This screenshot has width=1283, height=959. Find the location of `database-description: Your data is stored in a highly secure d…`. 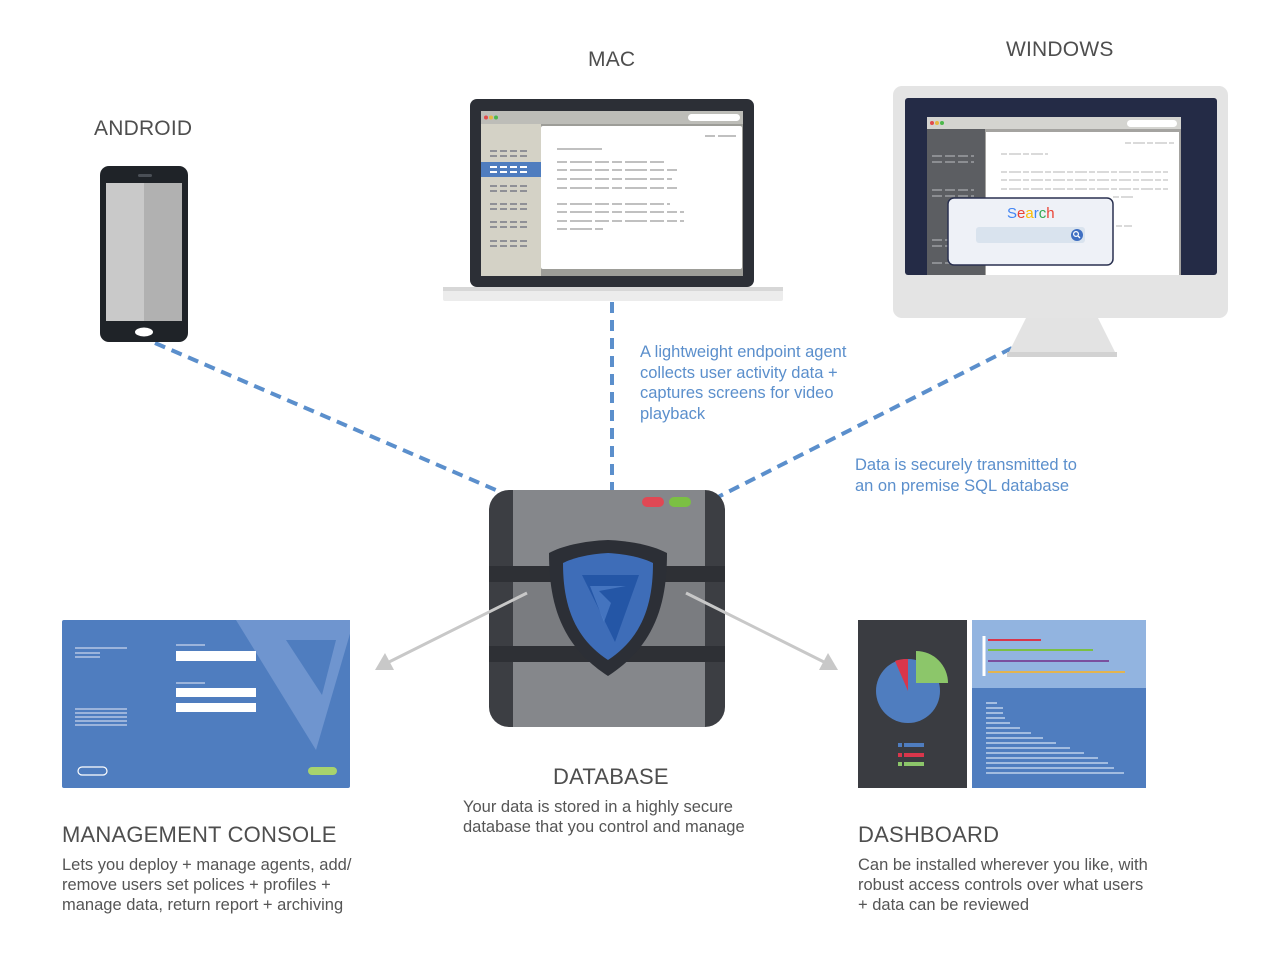

database-description: Your data is stored in a highly secure d… is located at coordinates (604, 817).